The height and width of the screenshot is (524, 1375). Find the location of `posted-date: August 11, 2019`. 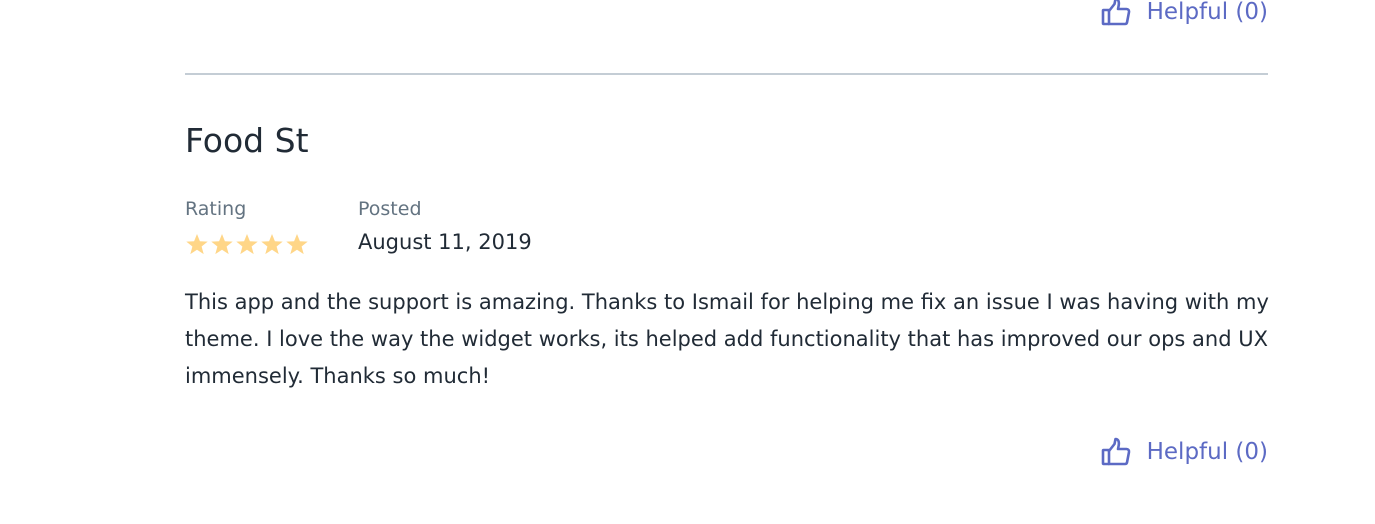

posted-date: August 11, 2019 is located at coordinates (445, 242).